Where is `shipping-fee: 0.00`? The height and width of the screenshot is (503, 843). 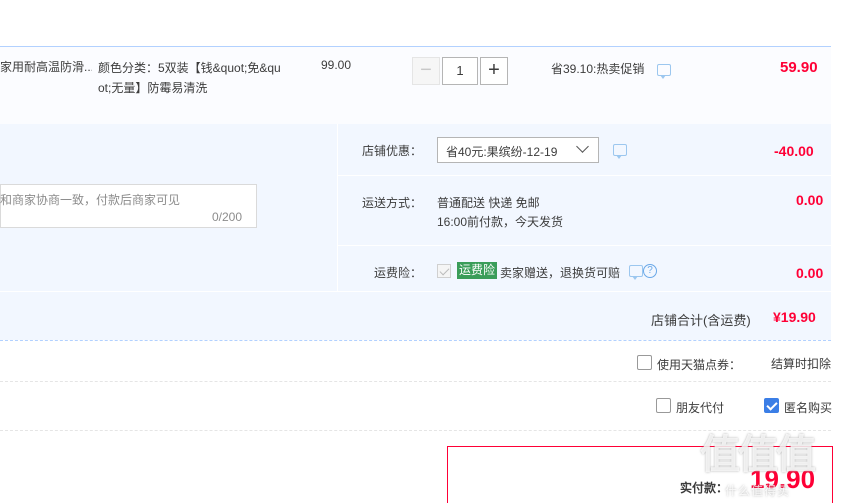 shipping-fee: 0.00 is located at coordinates (810, 200).